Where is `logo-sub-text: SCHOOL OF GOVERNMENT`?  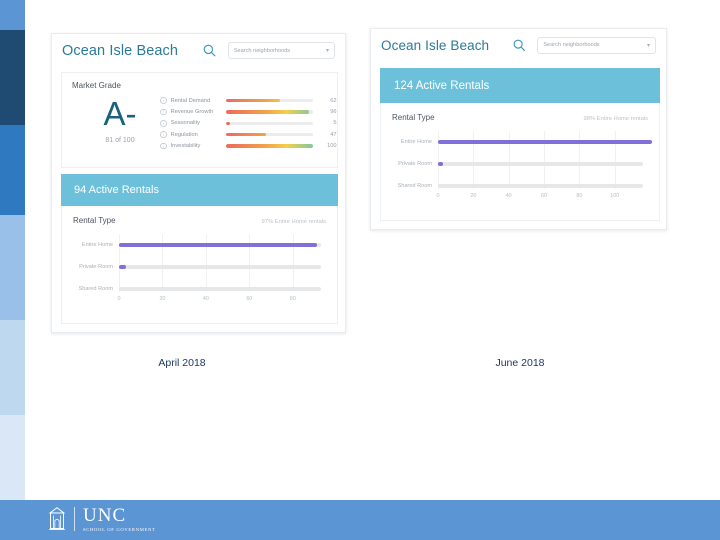
logo-sub-text: SCHOOL OF GOVERNMENT is located at coordinates (119, 529).